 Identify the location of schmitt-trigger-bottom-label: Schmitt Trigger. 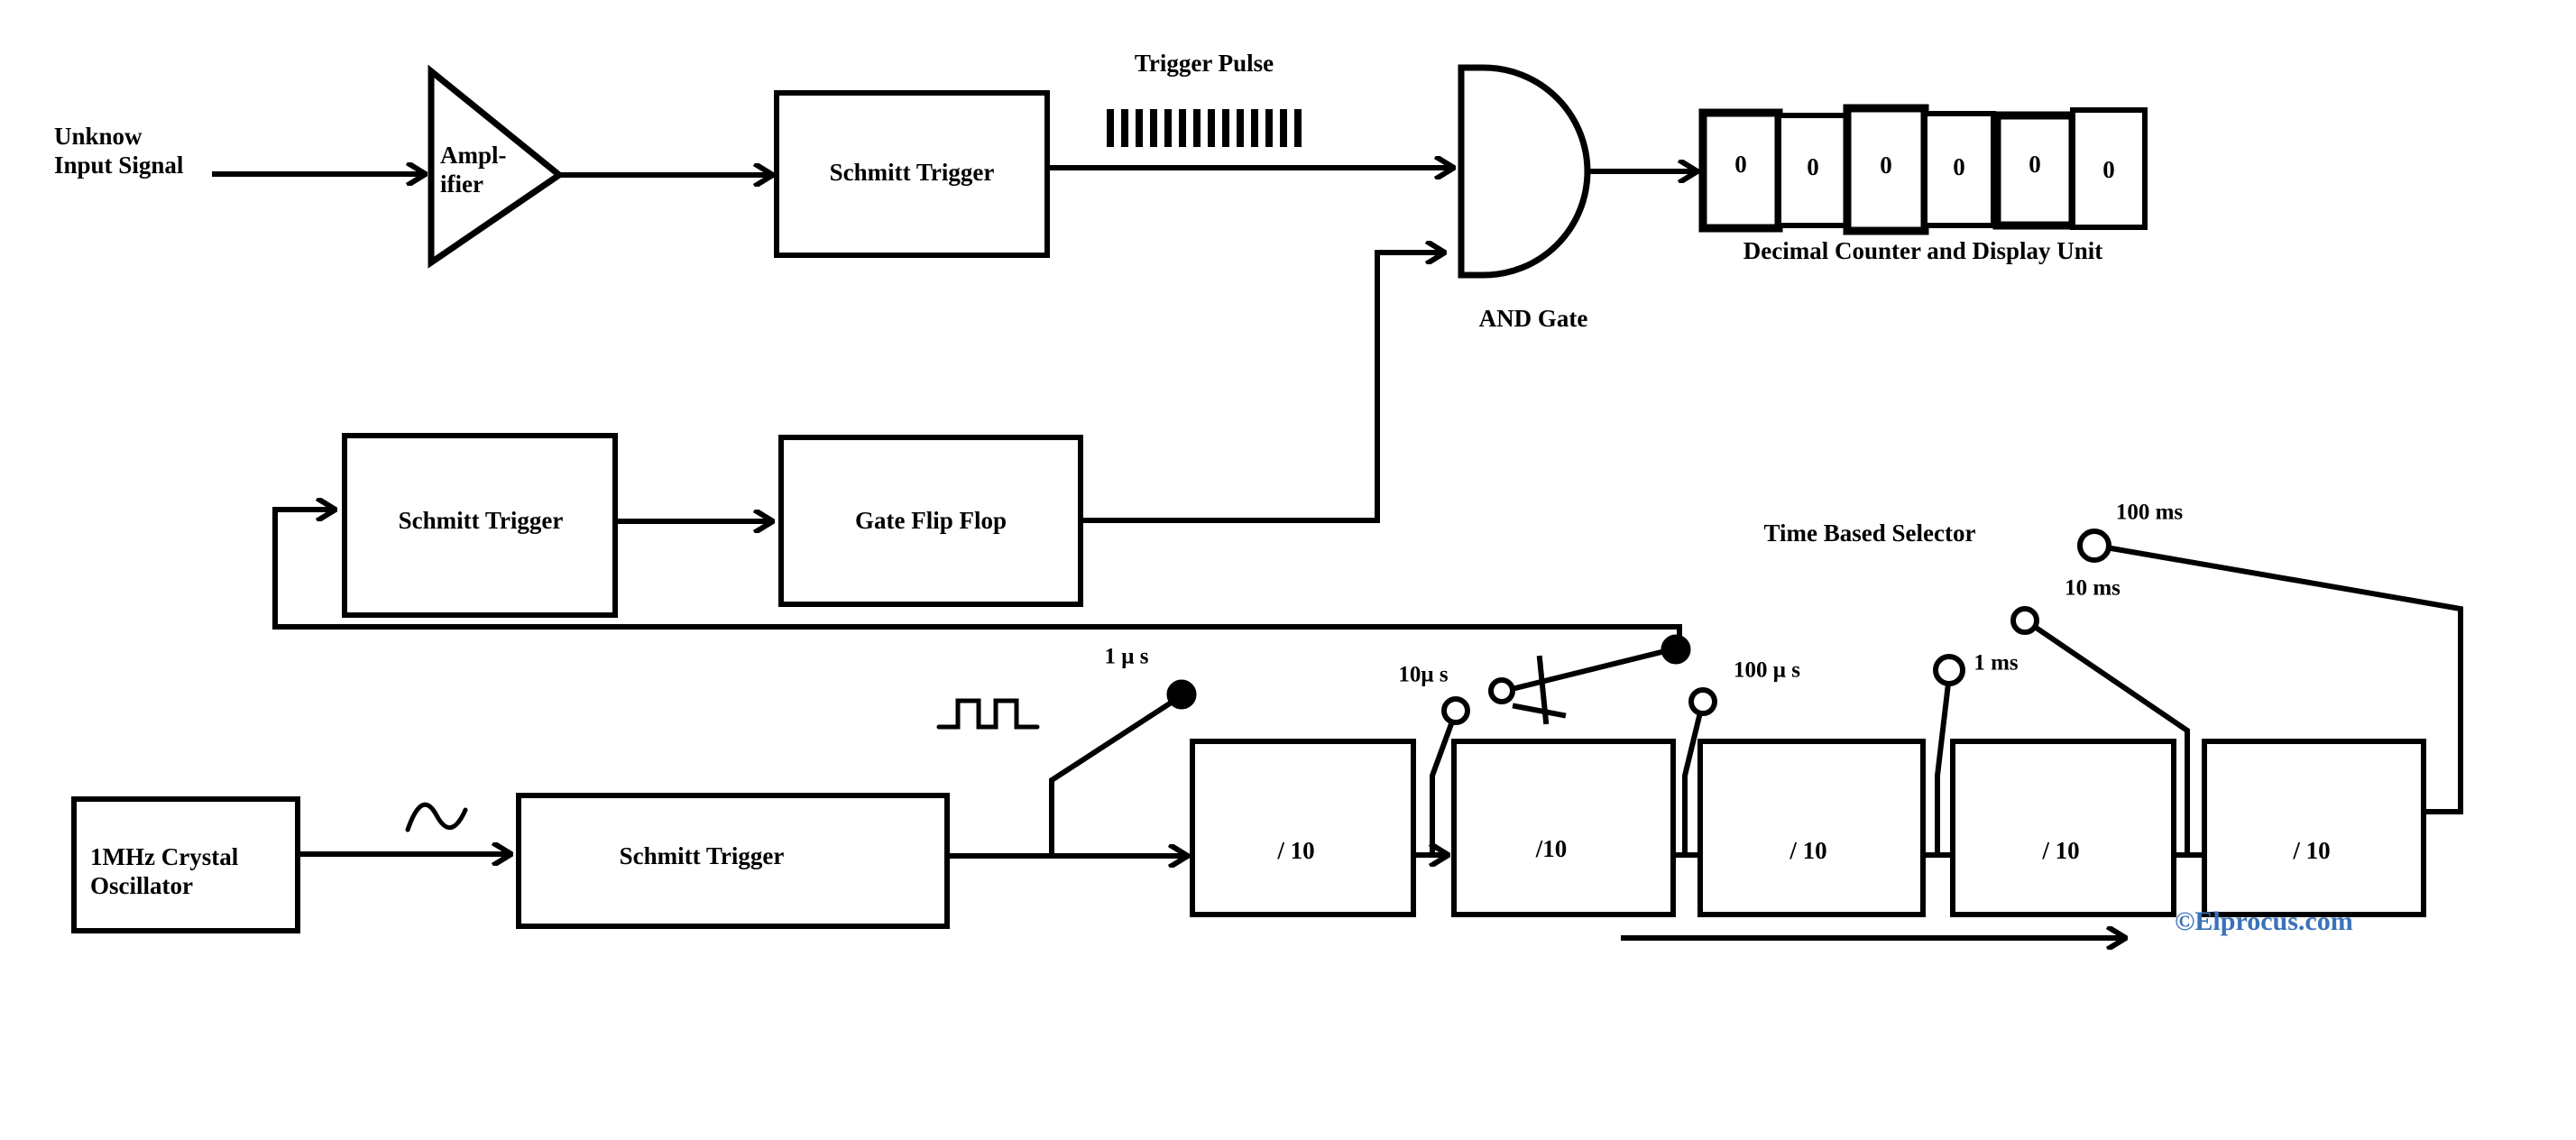
(702, 856).